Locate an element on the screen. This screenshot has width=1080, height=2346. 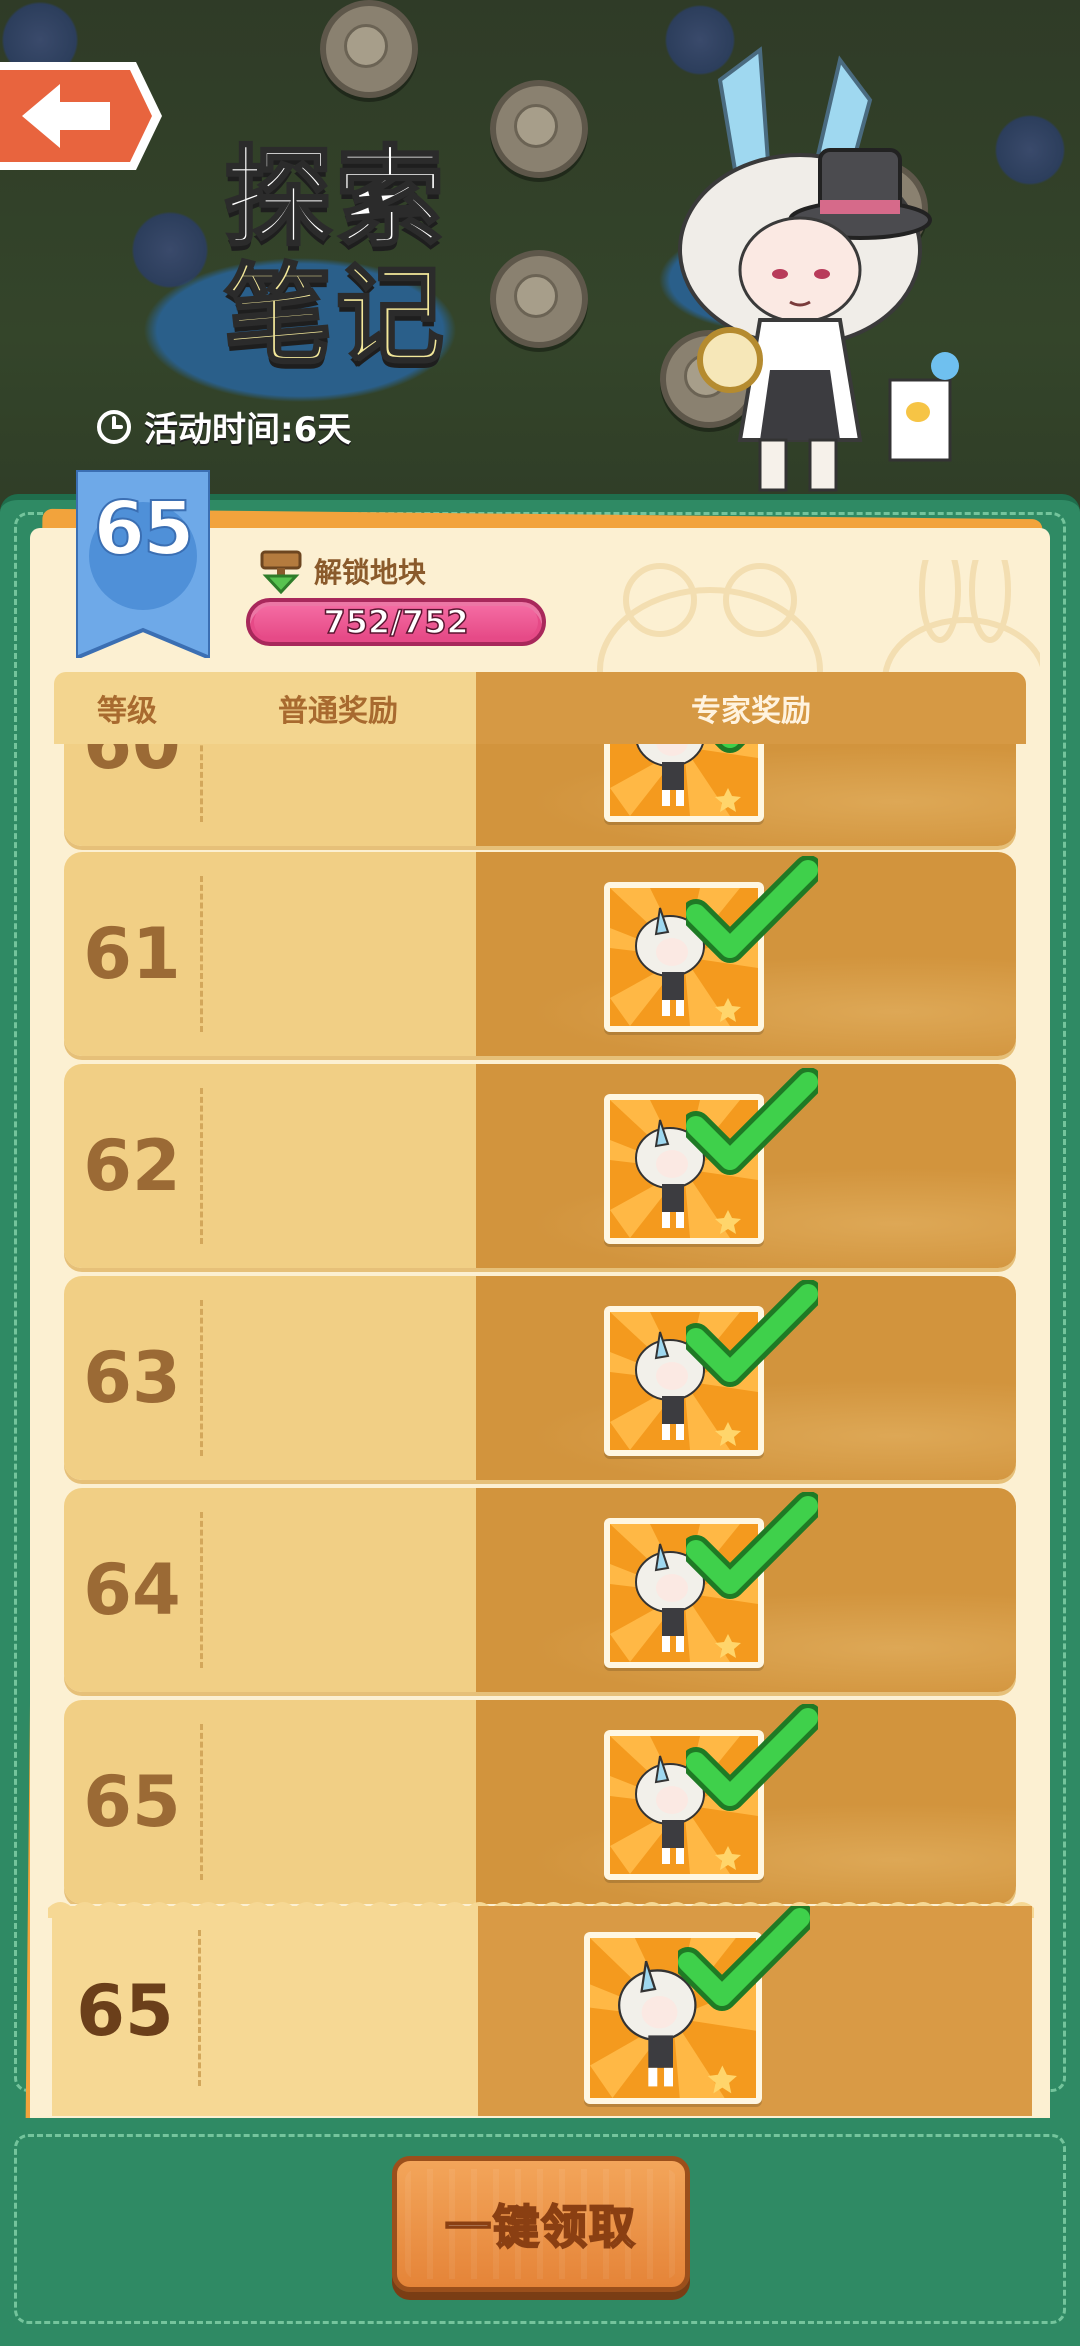
unlock-info: 解锁地块 is located at coordinates (342, 571).